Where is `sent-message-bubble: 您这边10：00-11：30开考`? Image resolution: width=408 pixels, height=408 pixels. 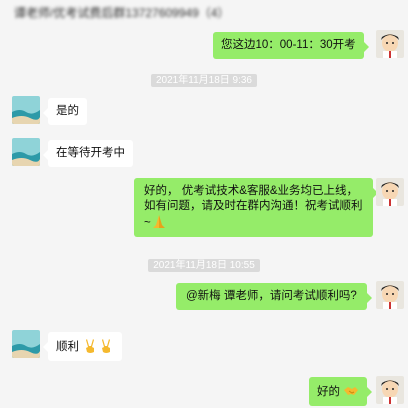 sent-message-bubble: 您这边10：00-11：30开考 is located at coordinates (291, 45).